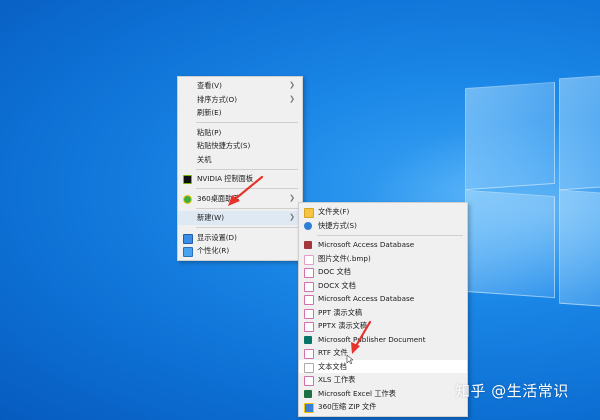  What do you see at coordinates (240, 218) in the screenshot?
I see `menu-item-new: 新建(W) ❯` at bounding box center [240, 218].